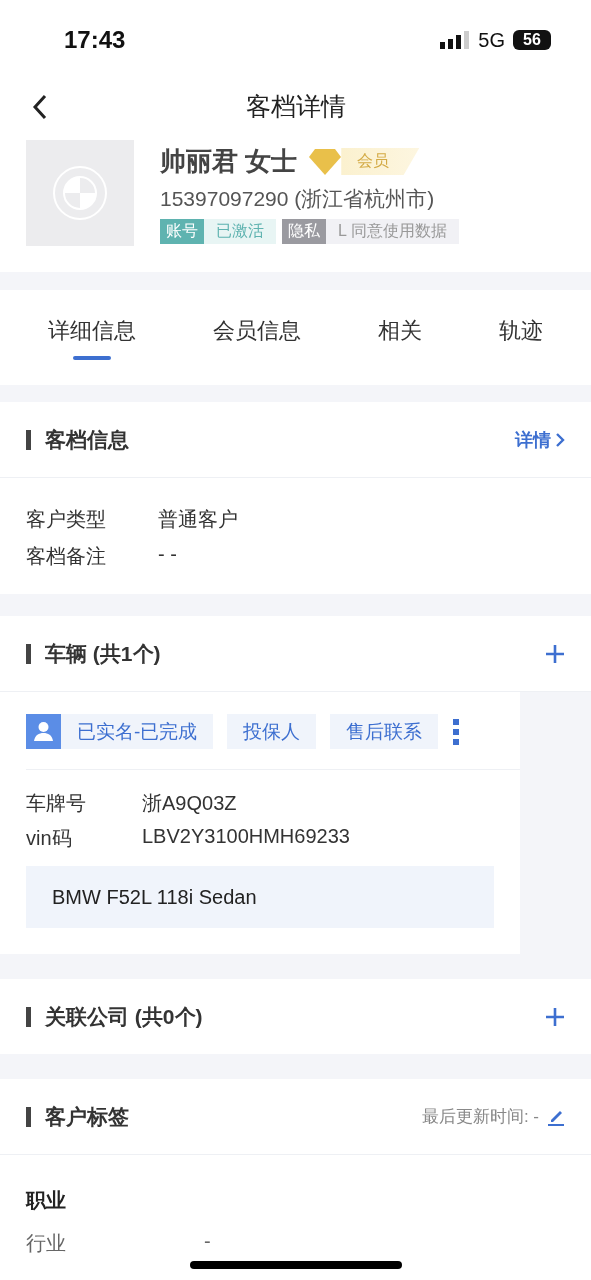  Describe the element at coordinates (92, 337) in the screenshot. I see `tab: 详细信息` at that location.